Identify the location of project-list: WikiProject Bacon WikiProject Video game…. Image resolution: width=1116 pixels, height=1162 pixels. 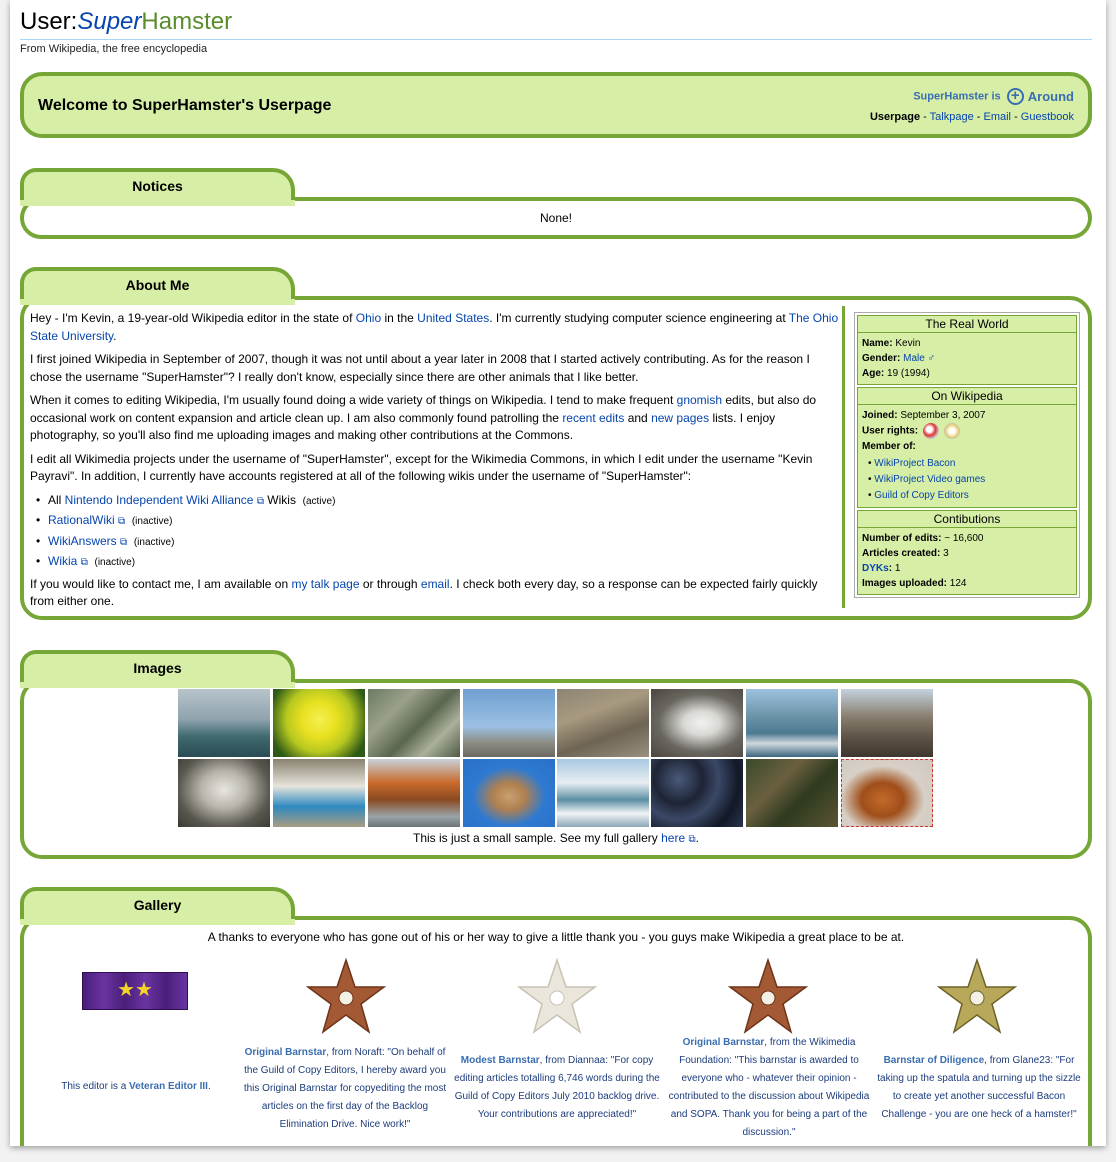
(970, 480).